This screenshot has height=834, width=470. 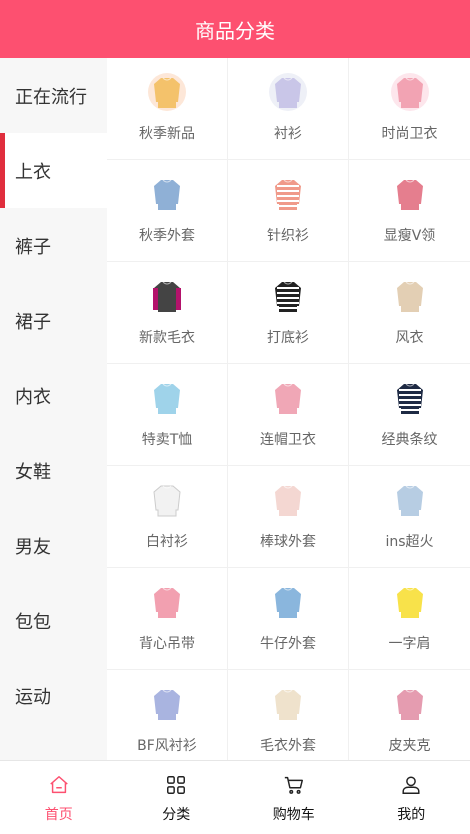 I want to click on cardigan-icon, so click(x=288, y=704).